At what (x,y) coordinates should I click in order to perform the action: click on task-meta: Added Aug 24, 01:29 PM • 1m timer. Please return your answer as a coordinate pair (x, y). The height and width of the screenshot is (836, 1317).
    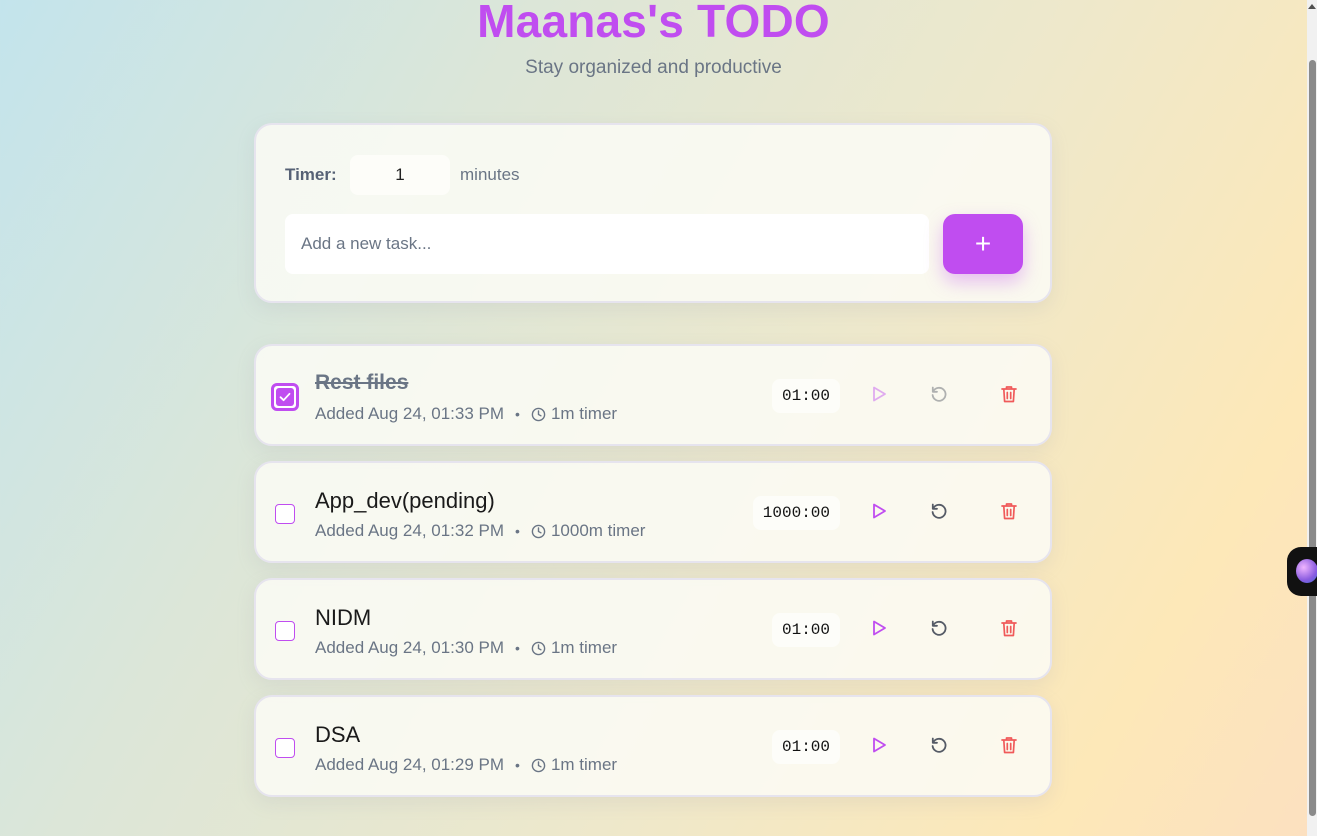
    Looking at the image, I should click on (466, 765).